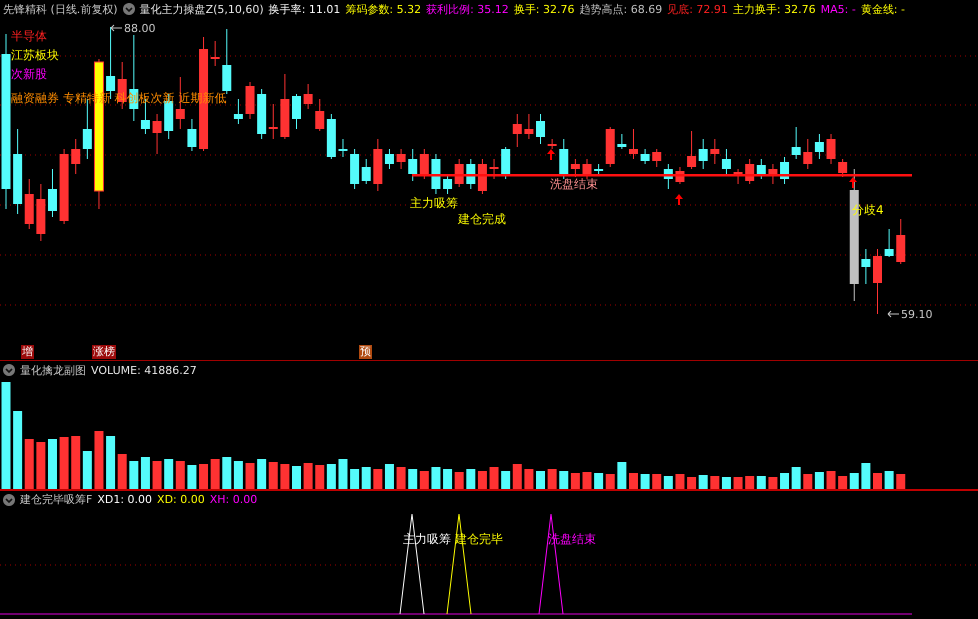  What do you see at coordinates (140, 28) in the screenshot?
I see `price-label: 88.00` at bounding box center [140, 28].